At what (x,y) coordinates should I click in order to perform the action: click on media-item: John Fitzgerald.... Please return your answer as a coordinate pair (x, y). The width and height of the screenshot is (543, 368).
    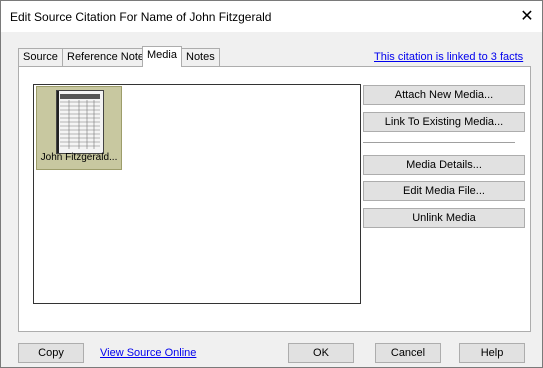
    Looking at the image, I should click on (79, 128).